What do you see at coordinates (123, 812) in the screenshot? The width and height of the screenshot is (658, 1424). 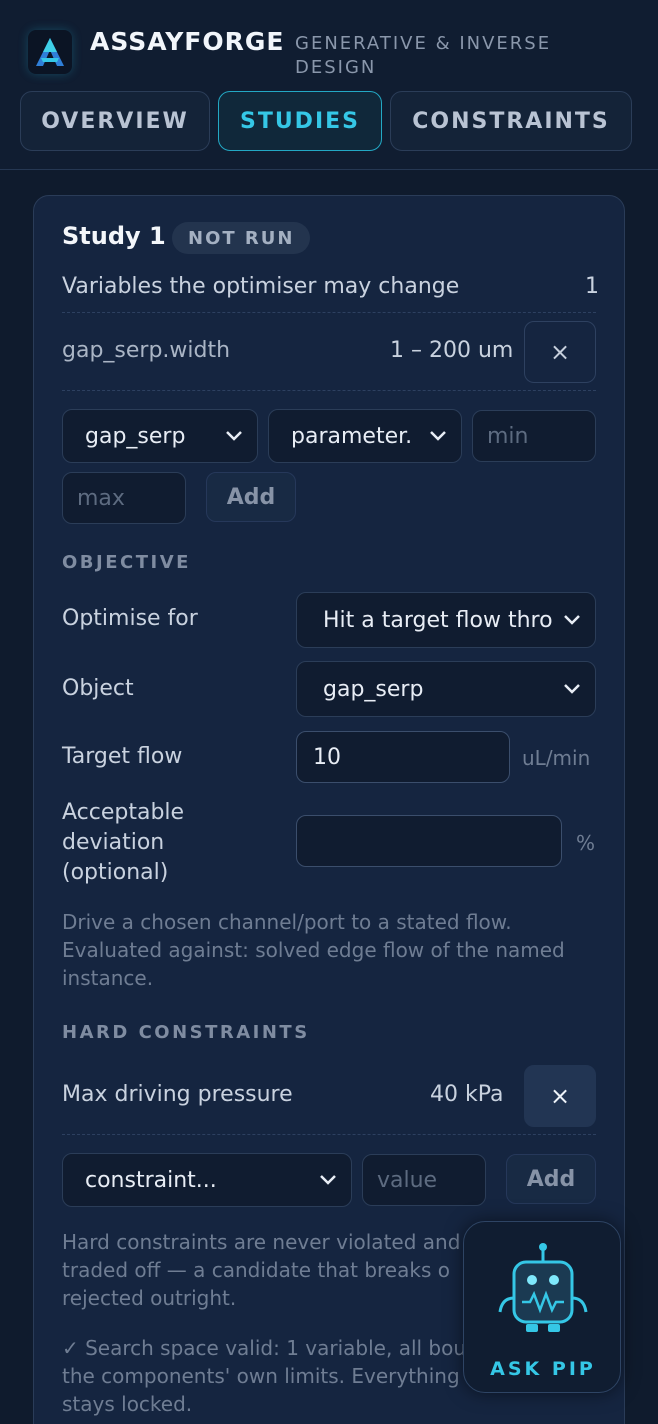 I see `deviation-label-line: Acceptable` at bounding box center [123, 812].